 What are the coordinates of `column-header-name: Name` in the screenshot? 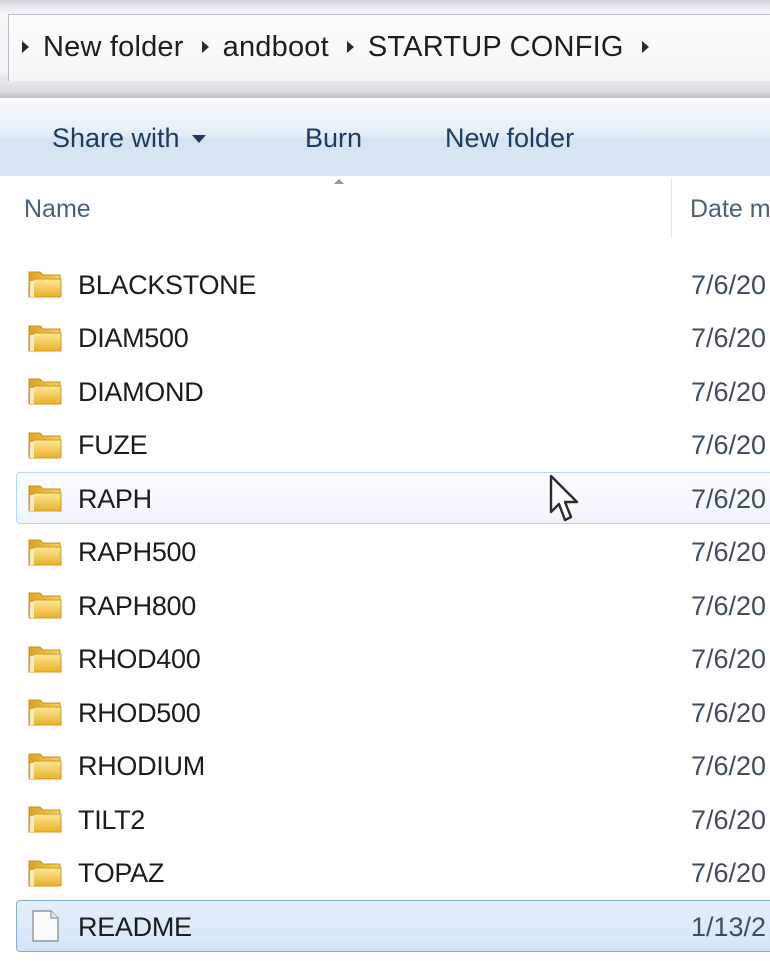 It's located at (57, 209).